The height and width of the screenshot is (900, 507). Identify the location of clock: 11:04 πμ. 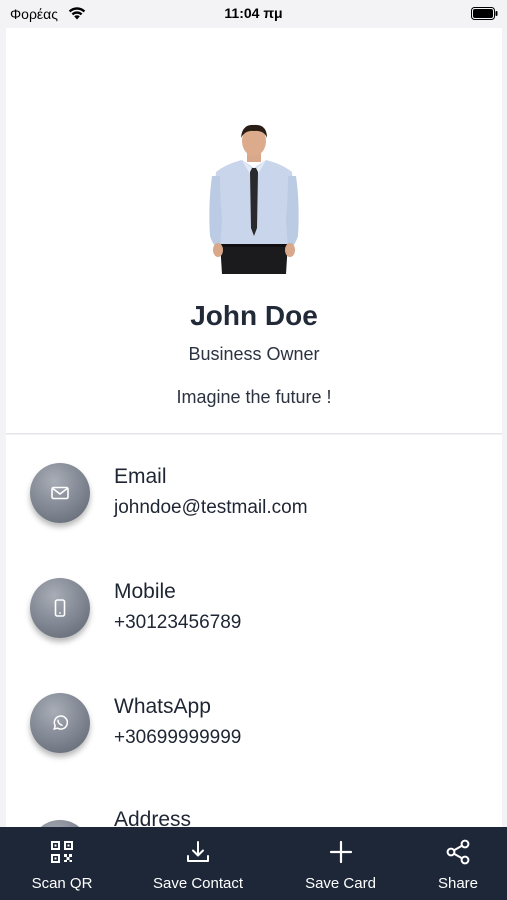
(253, 13).